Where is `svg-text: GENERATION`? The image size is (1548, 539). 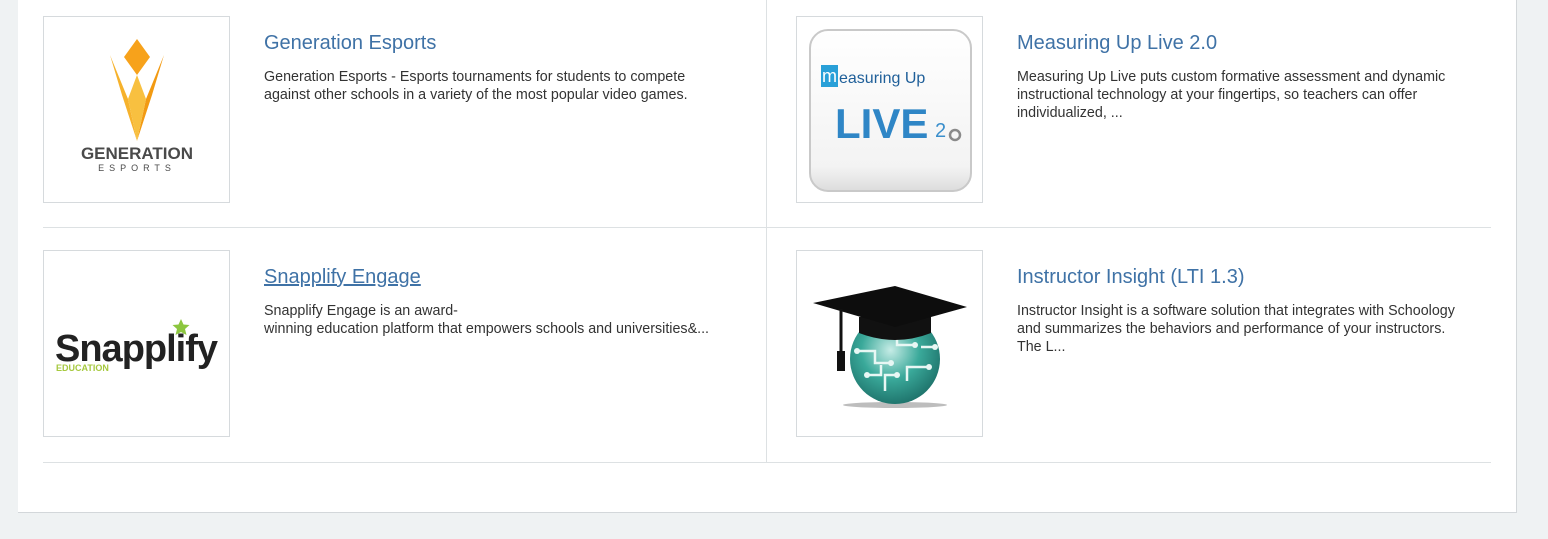
svg-text: GENERATION is located at coordinates (137, 153).